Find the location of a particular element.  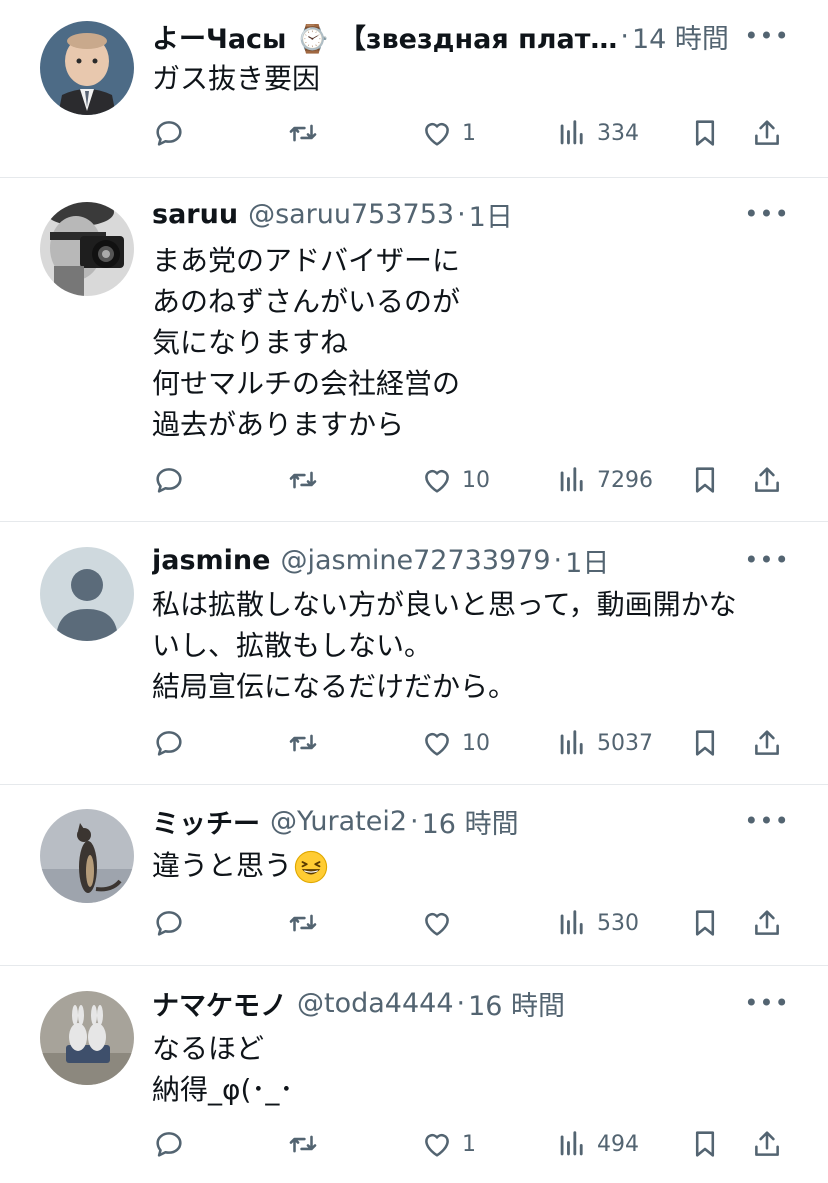

tweet-header: ナマケモノ @toda4444 · 16 時間 is located at coordinates (460, 1003).